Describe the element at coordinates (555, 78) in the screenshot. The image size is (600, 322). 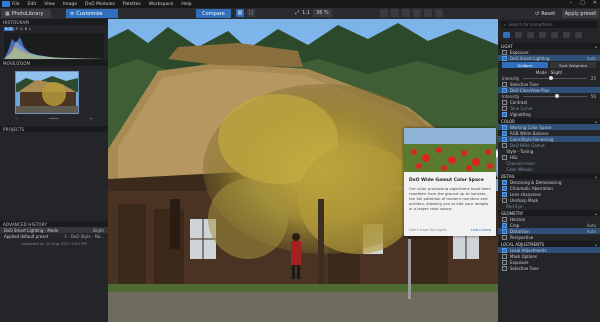
I see `intensity-track` at that location.